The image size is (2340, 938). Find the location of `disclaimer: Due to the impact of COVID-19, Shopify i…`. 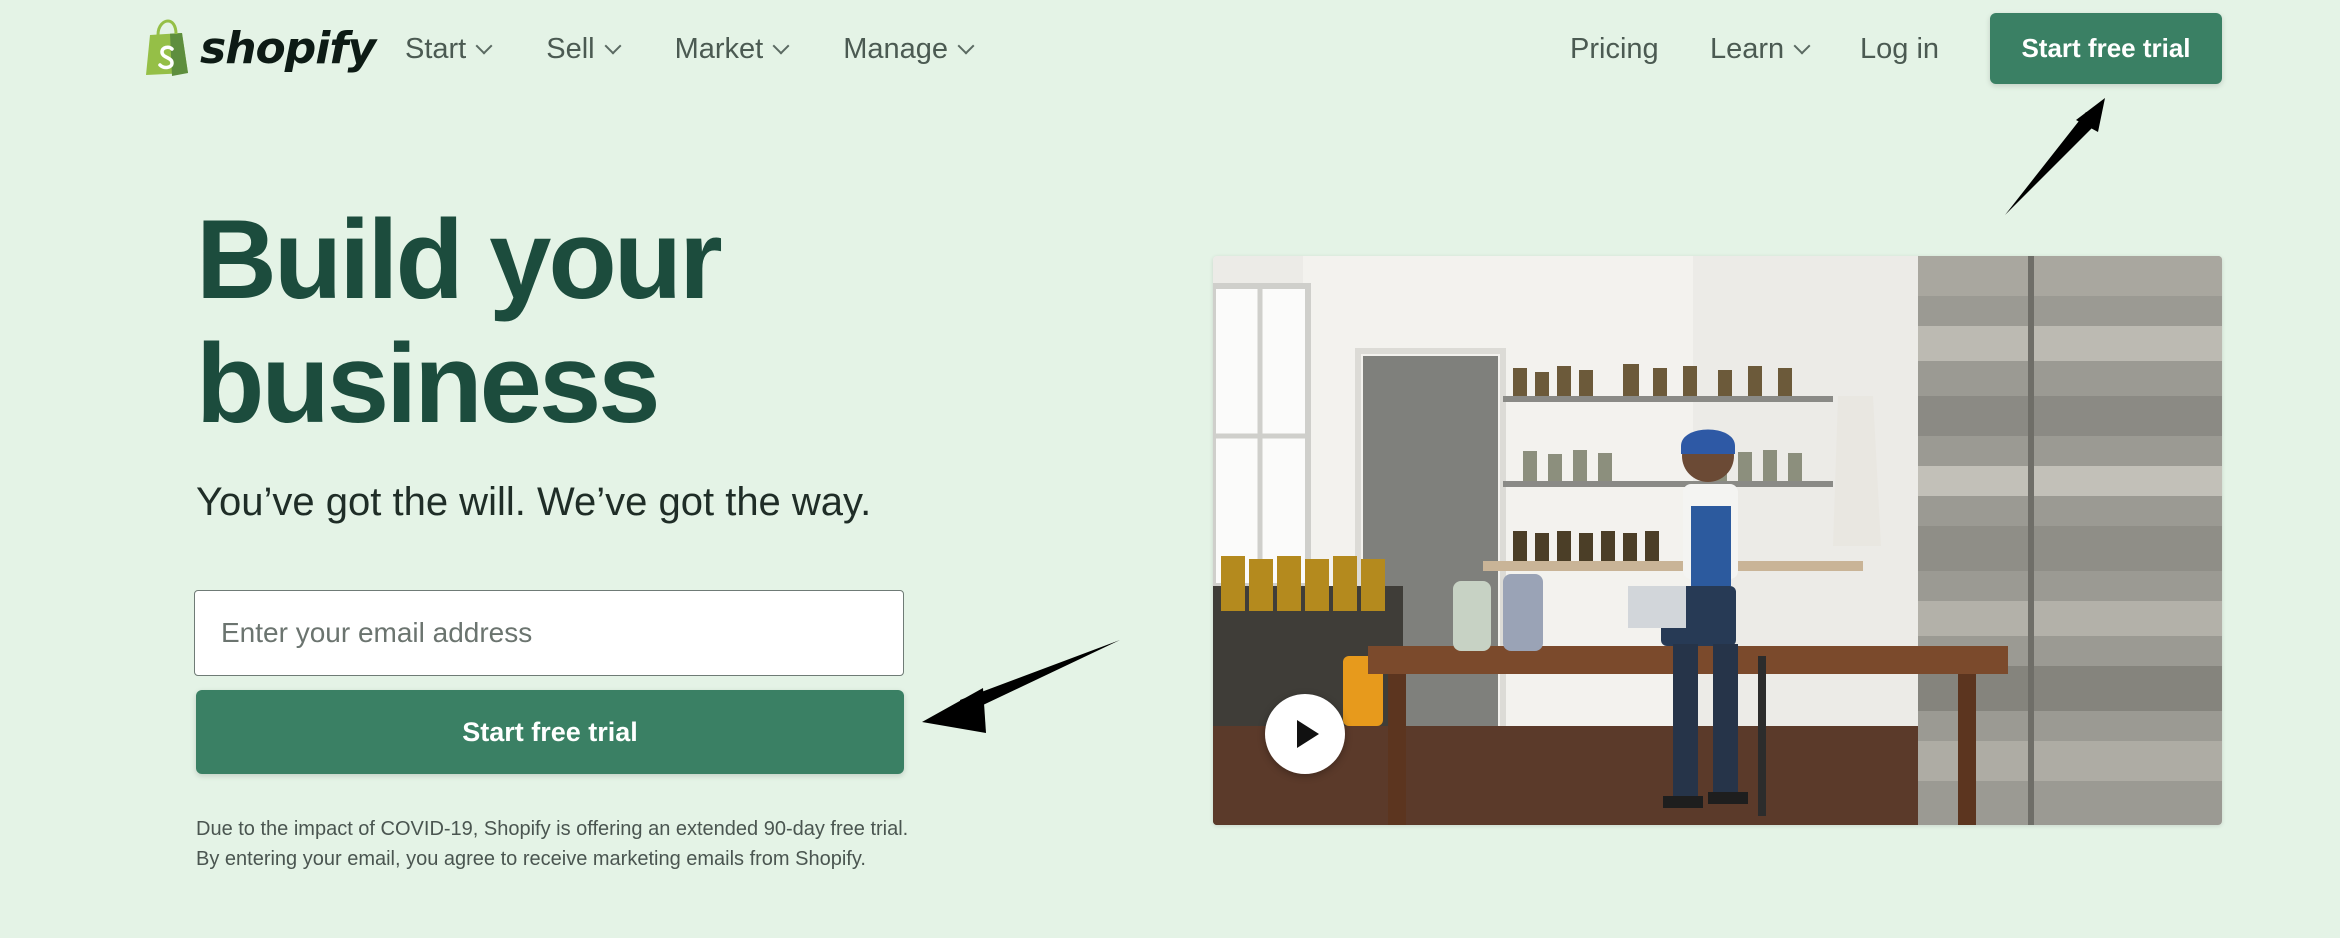

disclaimer: Due to the impact of COVID-19, Shopify i… is located at coordinates (552, 844).